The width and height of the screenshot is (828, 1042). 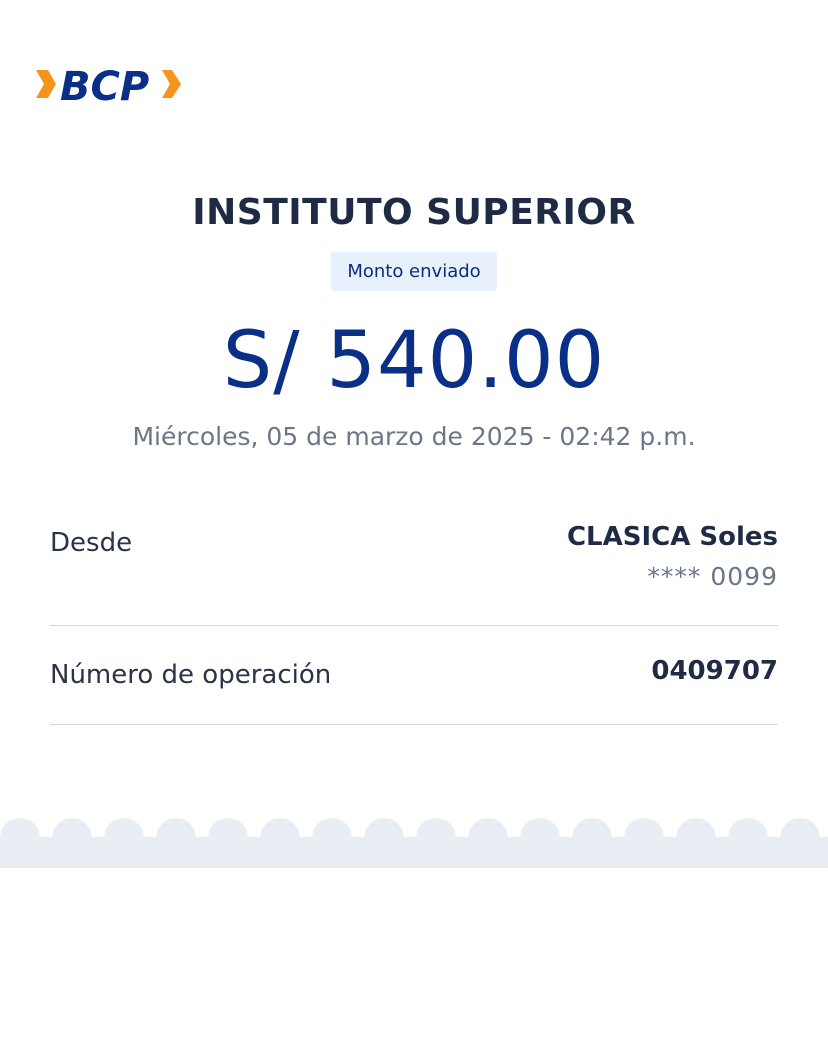 I want to click on from-row: Desde CLASICA Soles **** 0099, so click(x=414, y=560).